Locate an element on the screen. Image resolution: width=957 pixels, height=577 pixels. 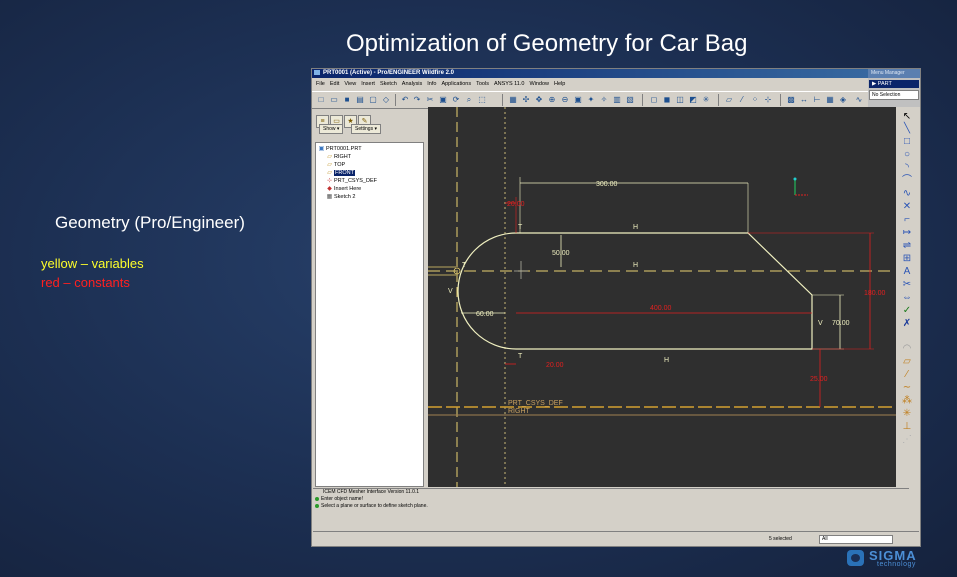
email-icon: ▢ is located at coordinates (373, 100).